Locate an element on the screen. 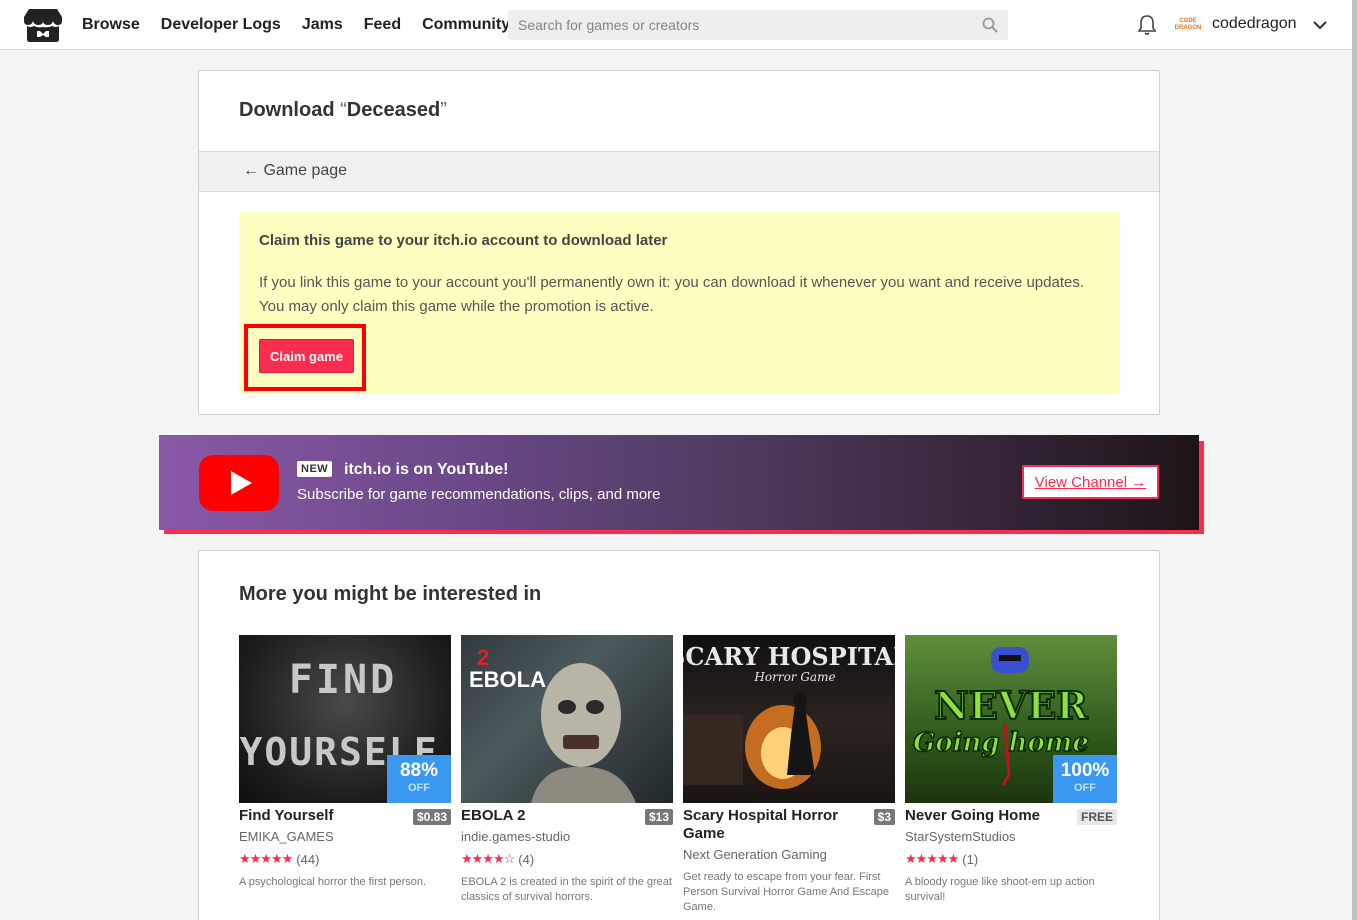 This screenshot has width=1357, height=920. page-title: Download “Deceased” is located at coordinates (343, 110).